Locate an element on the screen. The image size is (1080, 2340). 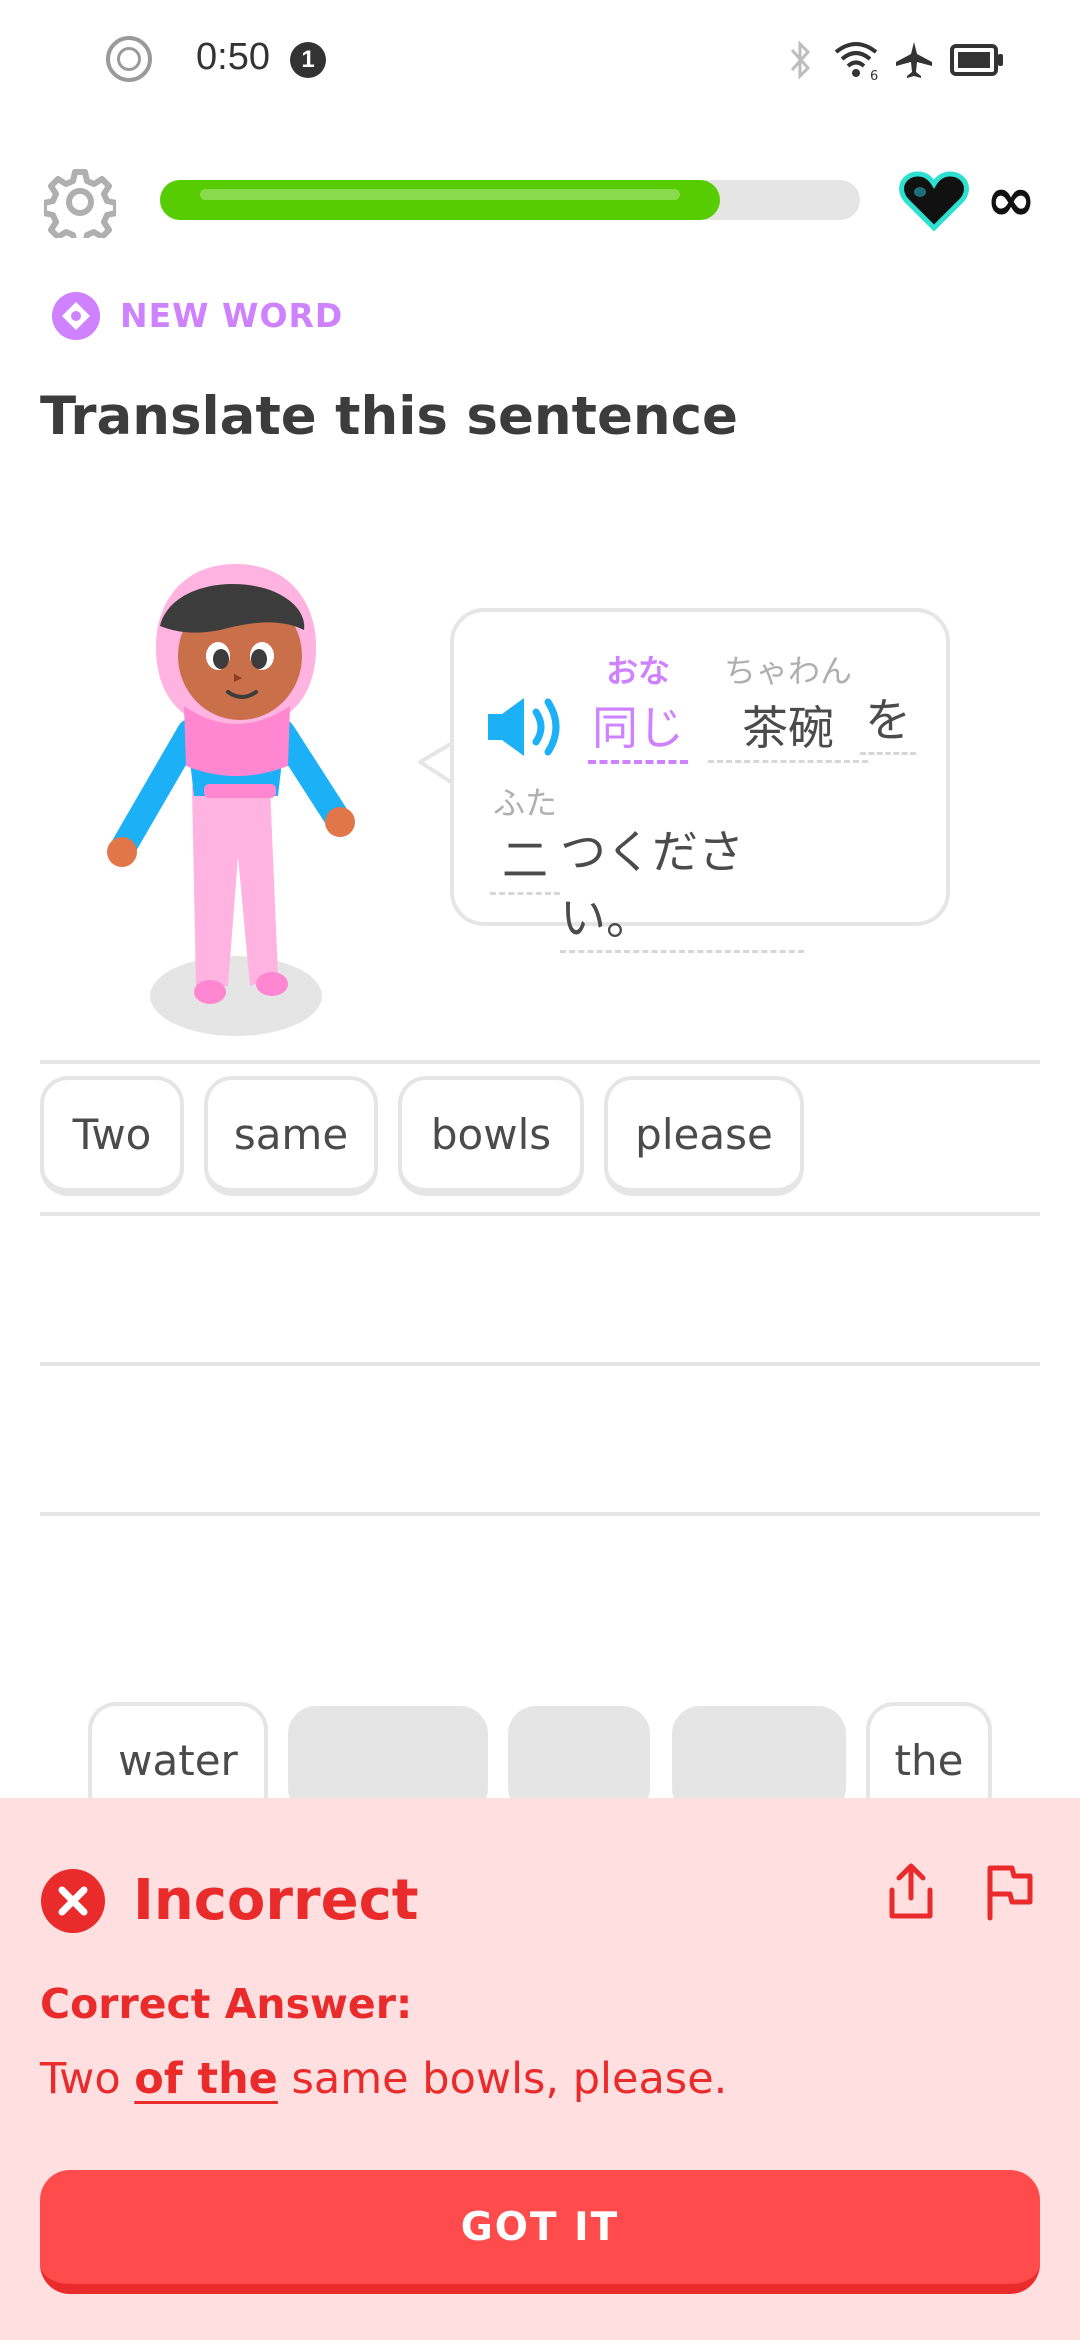
sentence-word: ふた 二 is located at coordinates (525, 836).